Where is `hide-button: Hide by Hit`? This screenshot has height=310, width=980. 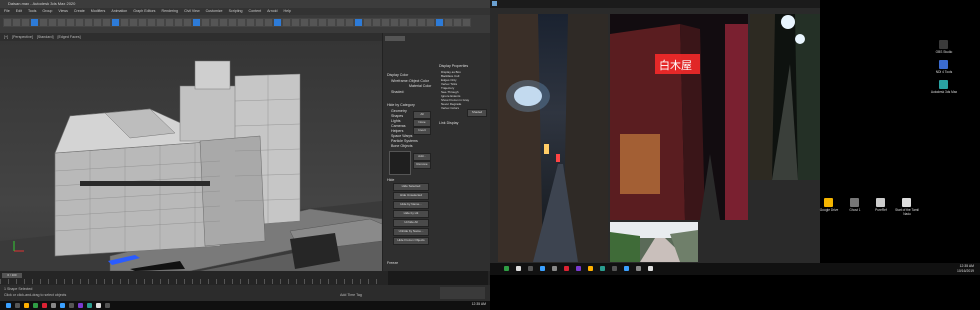
hide-button: Hide by Hit is located at coordinates (411, 214).